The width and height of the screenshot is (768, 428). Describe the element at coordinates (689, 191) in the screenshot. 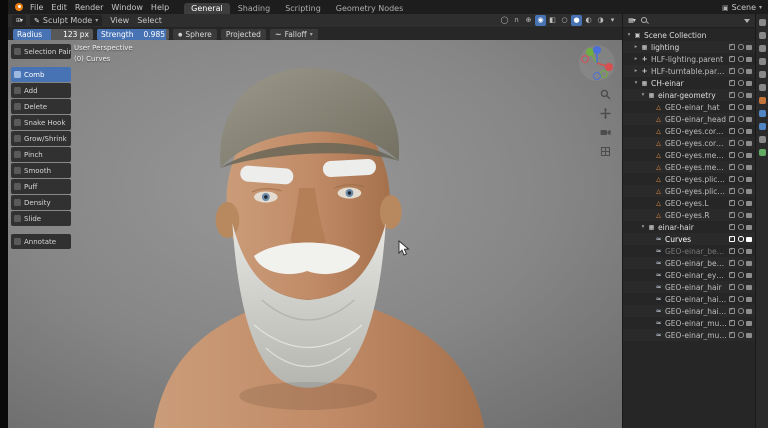

I see `outliner-row: GEO-eyes.plica_semilun.R` at that location.